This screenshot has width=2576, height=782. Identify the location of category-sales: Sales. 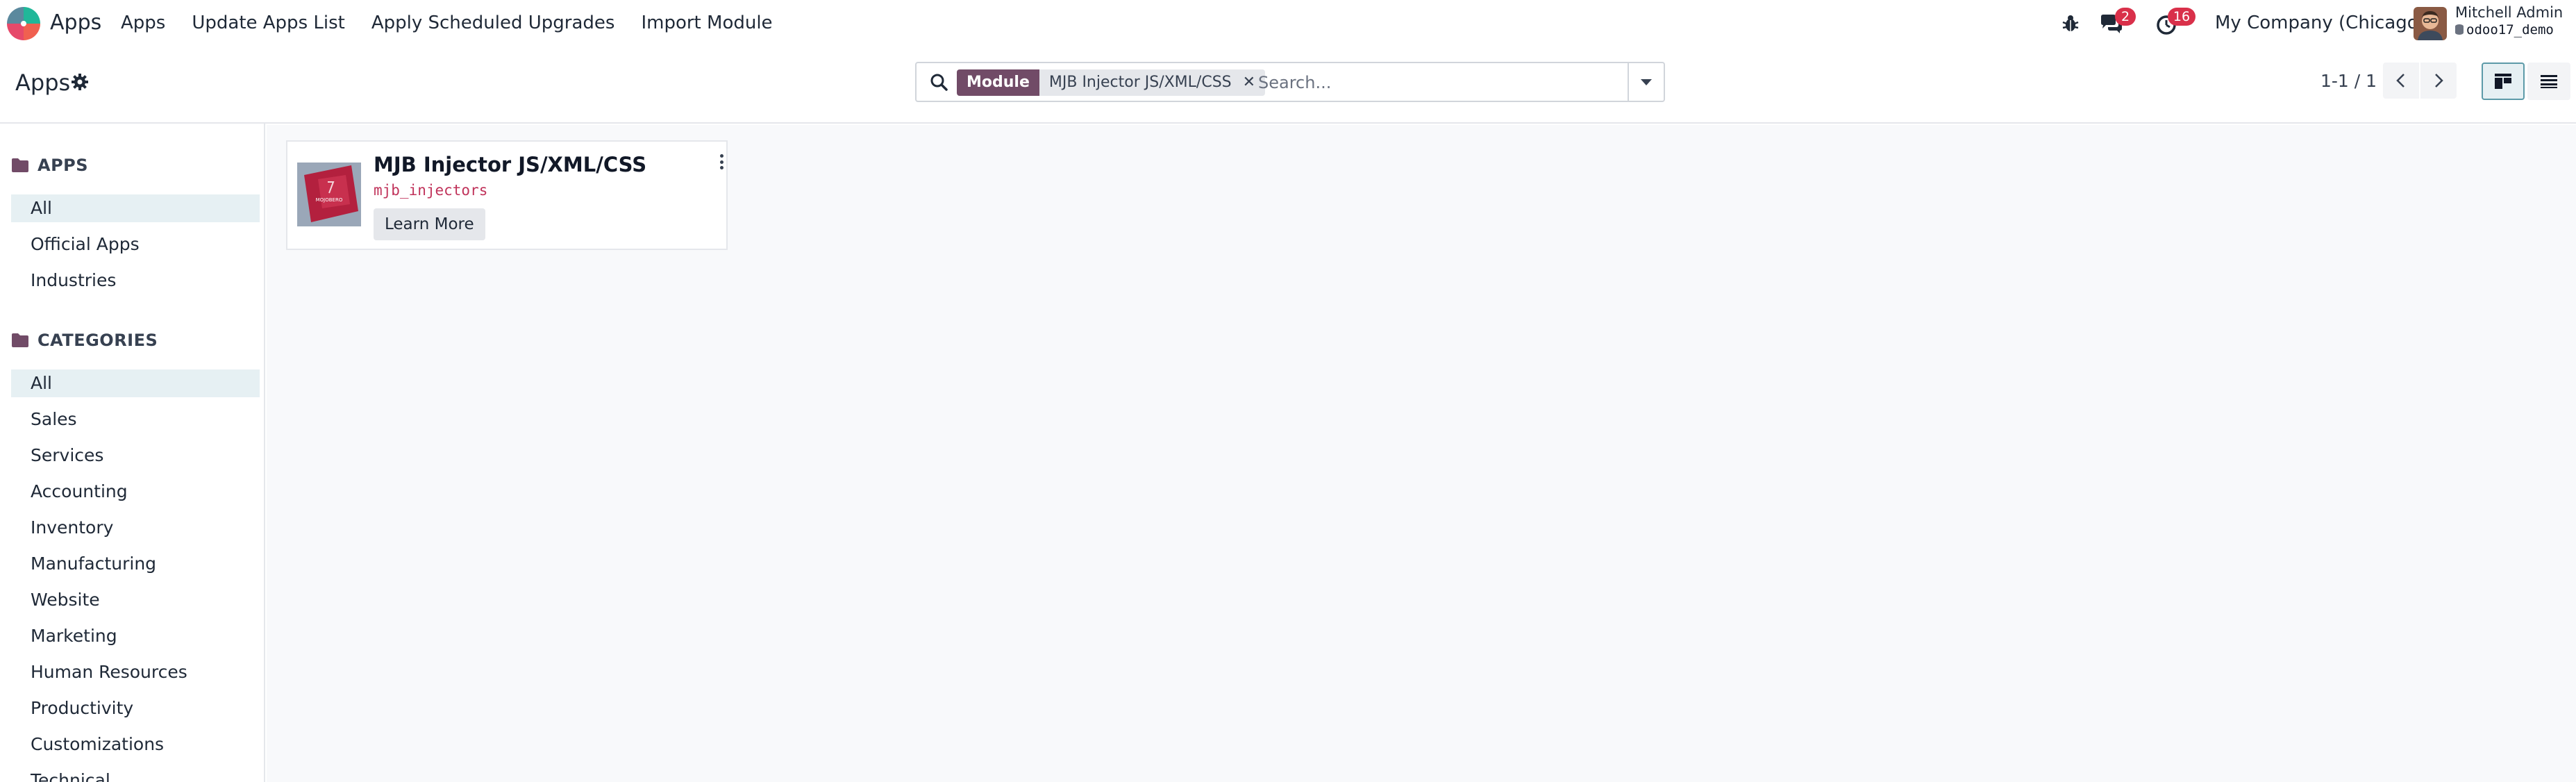
(135, 419).